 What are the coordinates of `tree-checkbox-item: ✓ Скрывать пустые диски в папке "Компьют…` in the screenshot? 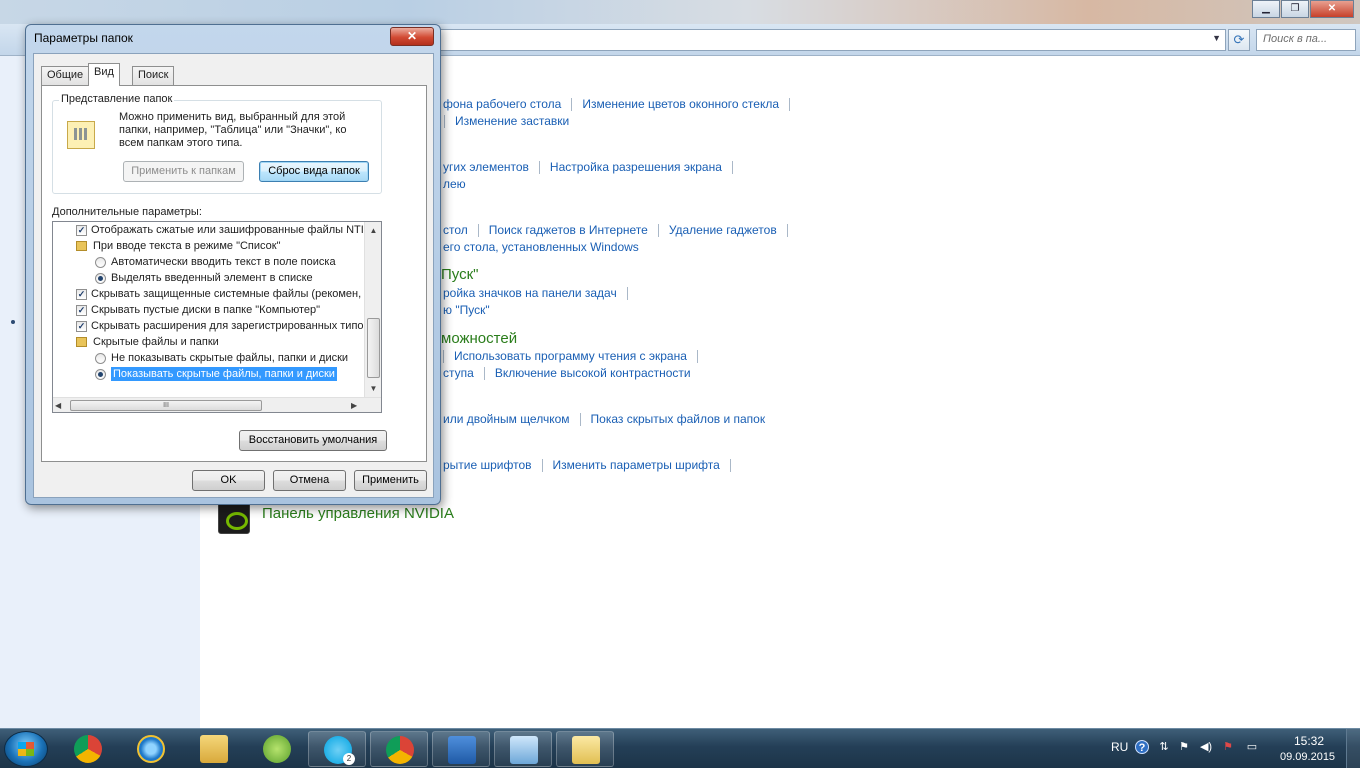 It's located at (198, 310).